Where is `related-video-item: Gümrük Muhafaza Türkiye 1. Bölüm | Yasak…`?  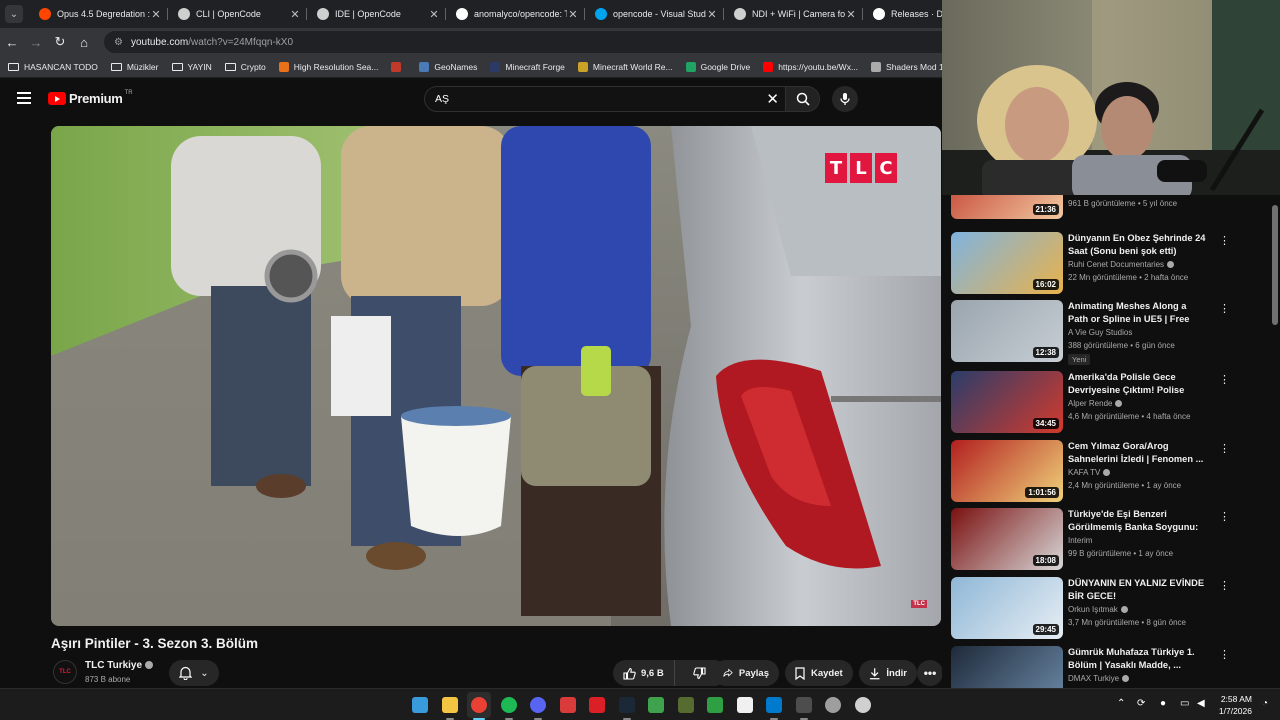 related-video-item: Gümrük Muhafaza Türkiye 1. Bölüm | Yasak… is located at coordinates (1111, 667).